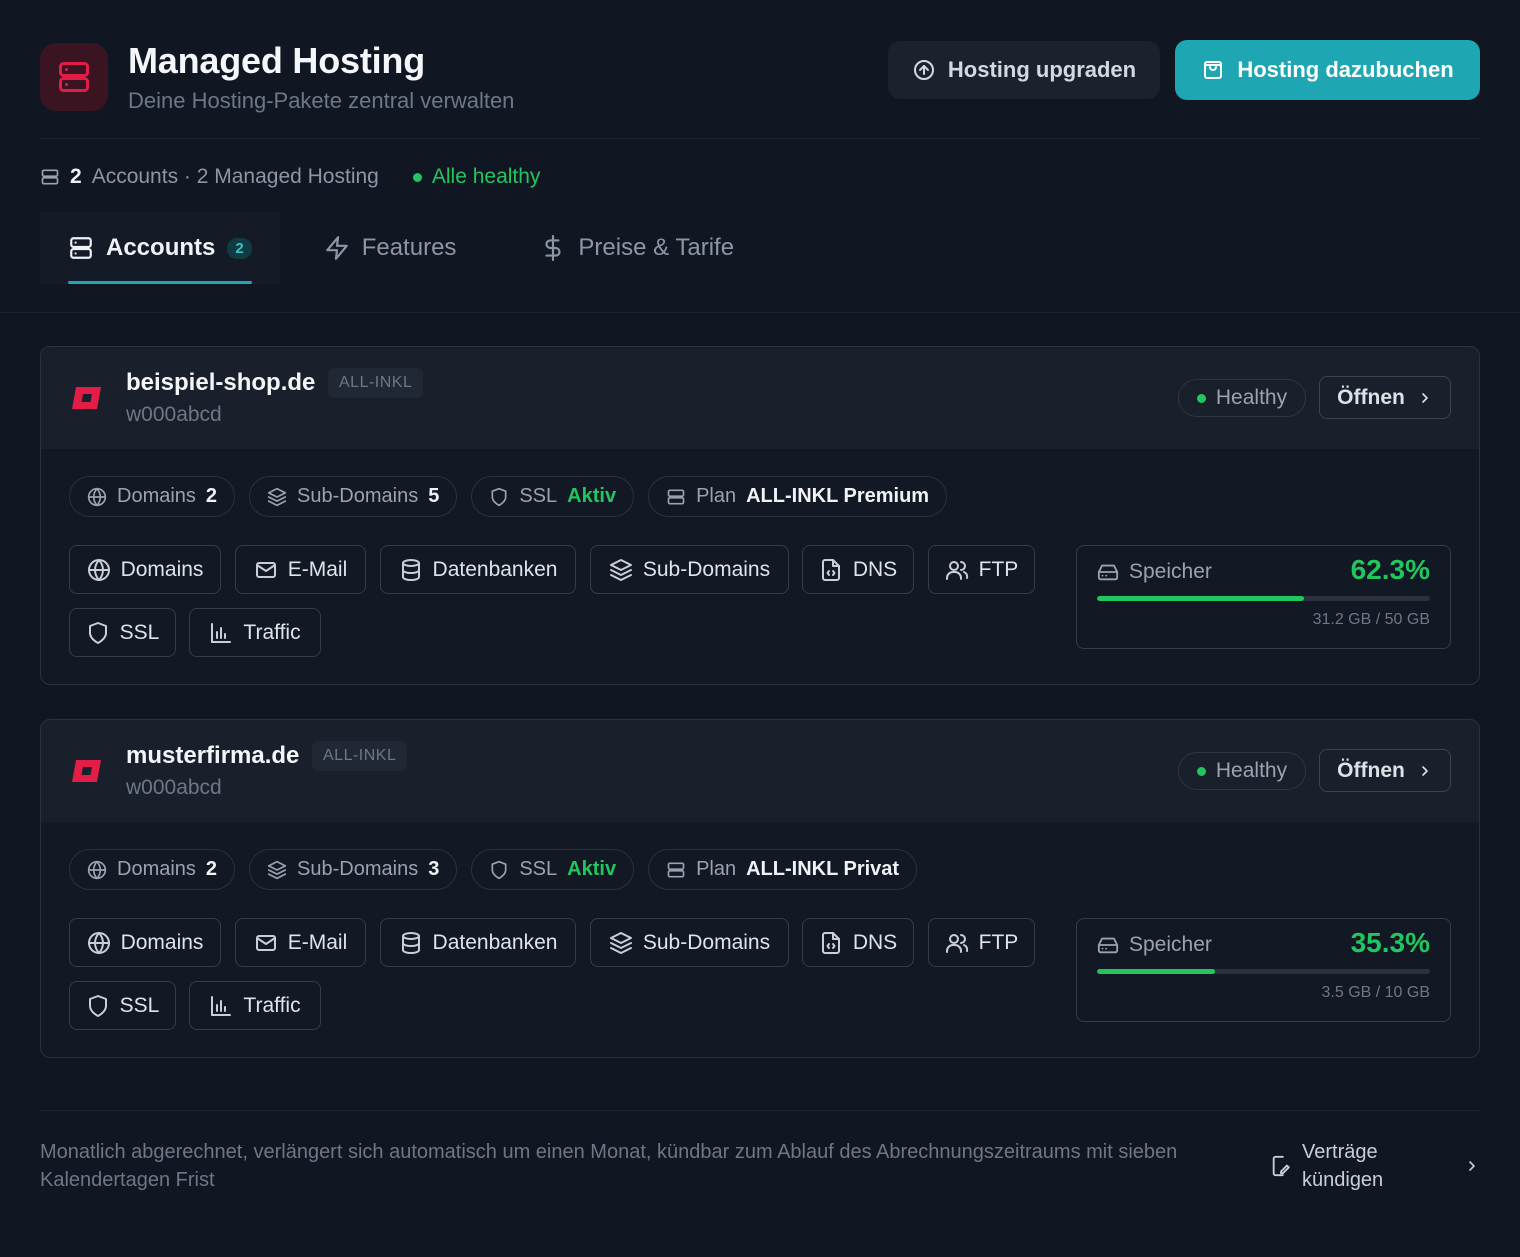 The width and height of the screenshot is (1520, 1257). Describe the element at coordinates (409, 247) in the screenshot. I see `tab-features-label: Features` at that location.